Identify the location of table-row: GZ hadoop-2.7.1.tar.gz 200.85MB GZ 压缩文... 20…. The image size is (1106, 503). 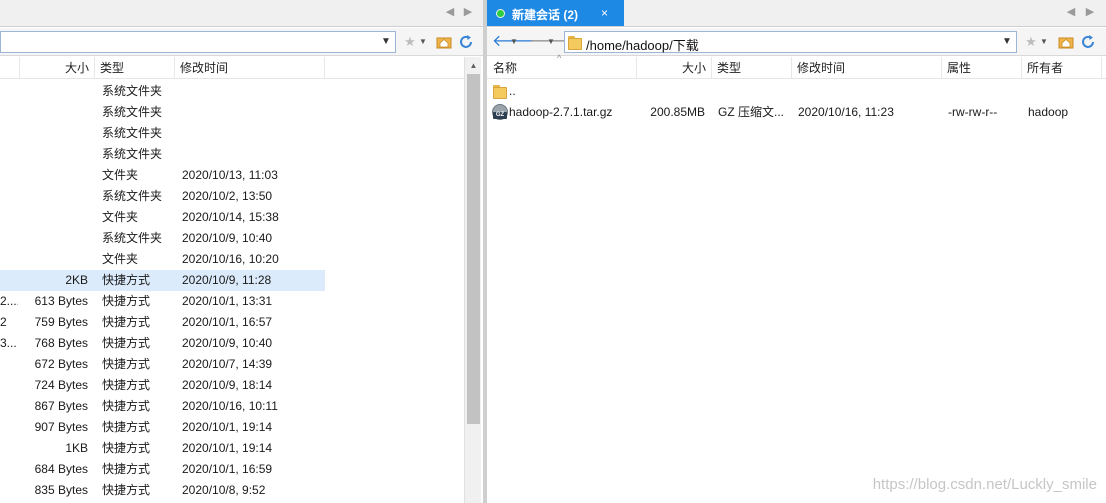
(794, 112).